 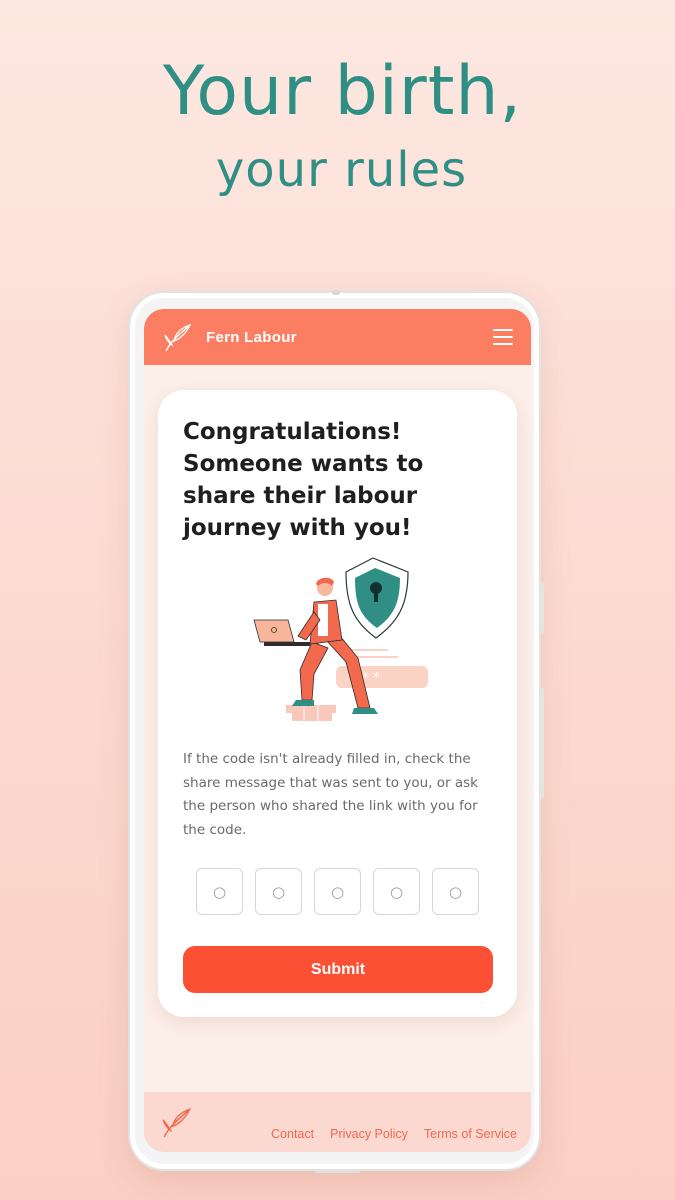 What do you see at coordinates (278, 891) in the screenshot?
I see `code-input-2: ○` at bounding box center [278, 891].